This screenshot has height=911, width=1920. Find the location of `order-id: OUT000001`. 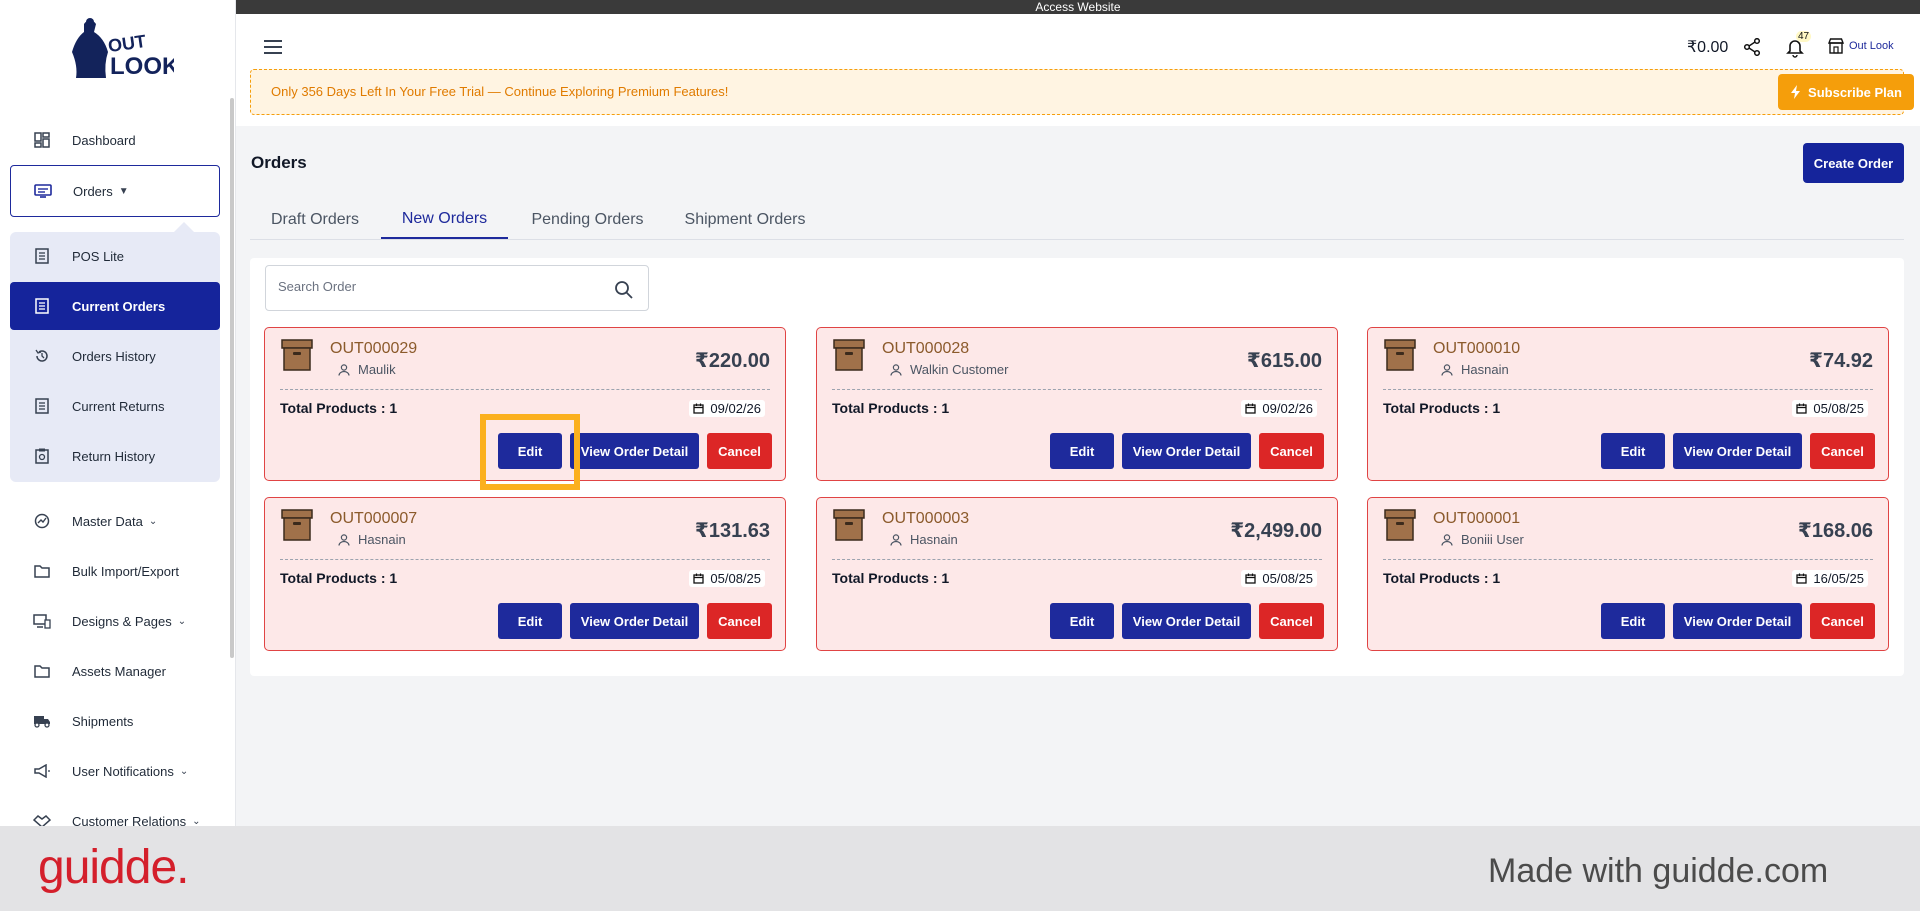

order-id: OUT000001 is located at coordinates (1476, 519).